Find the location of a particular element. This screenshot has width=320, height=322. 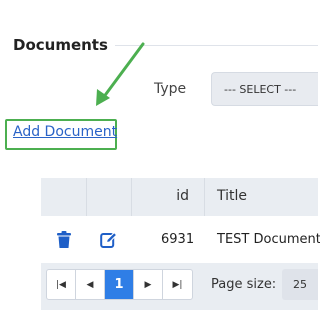

table-row: 6931 TEST Document is located at coordinates (180, 239).